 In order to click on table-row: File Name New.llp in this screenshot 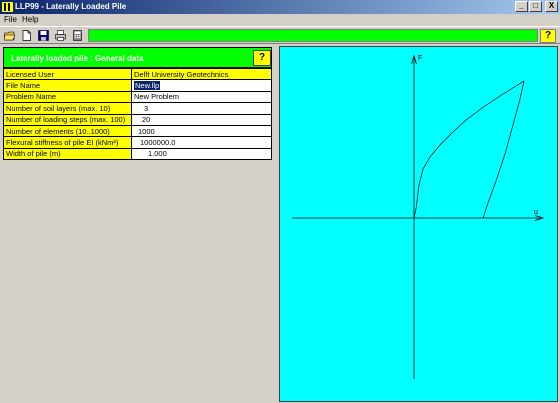, I will do `click(137, 85)`.